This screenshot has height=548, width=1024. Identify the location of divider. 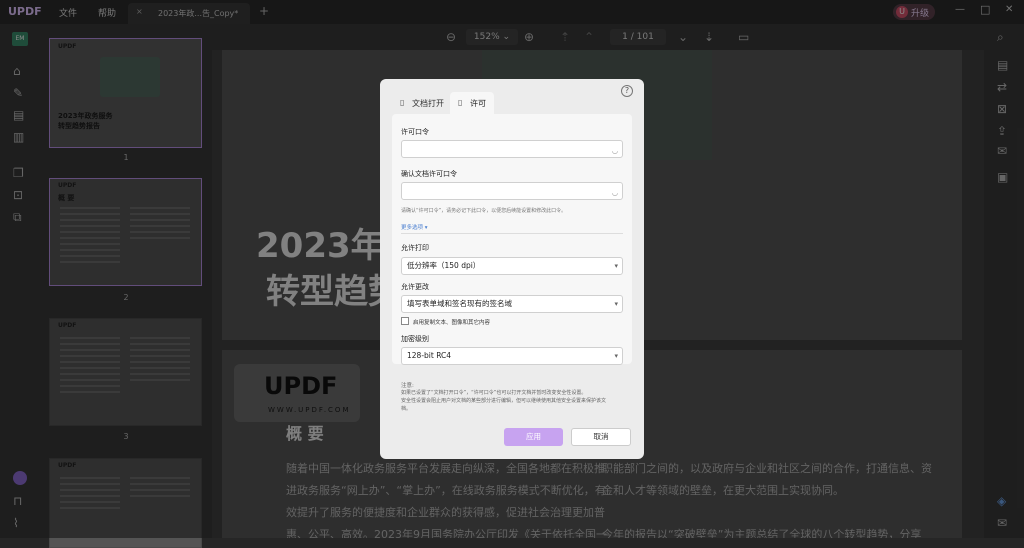
(512, 233).